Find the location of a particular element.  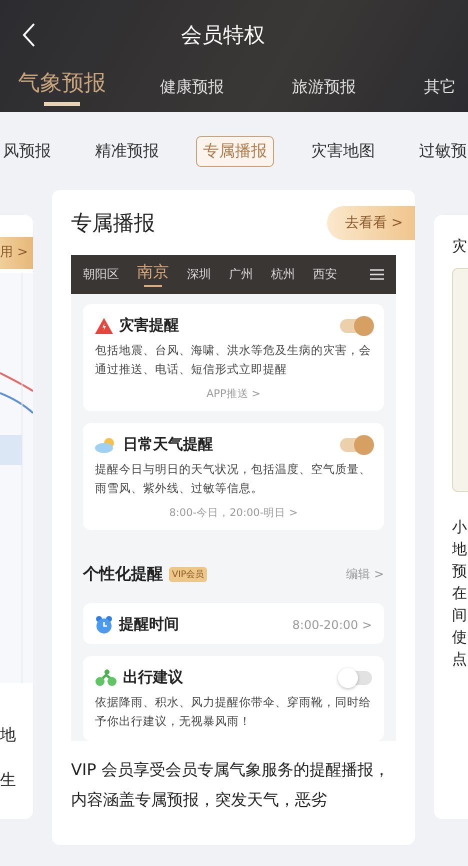

category-tab: 旅游预报 is located at coordinates (324, 93).